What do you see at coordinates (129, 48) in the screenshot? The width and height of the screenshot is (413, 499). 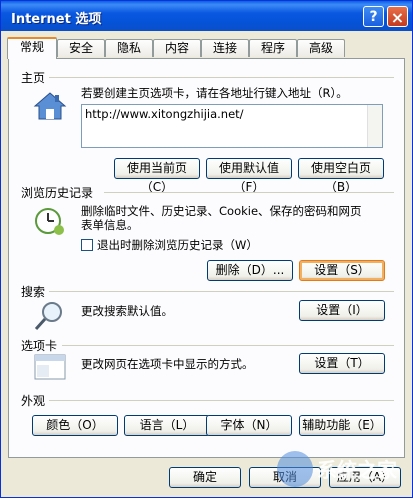 I see `tab-privacy: 隐私` at bounding box center [129, 48].